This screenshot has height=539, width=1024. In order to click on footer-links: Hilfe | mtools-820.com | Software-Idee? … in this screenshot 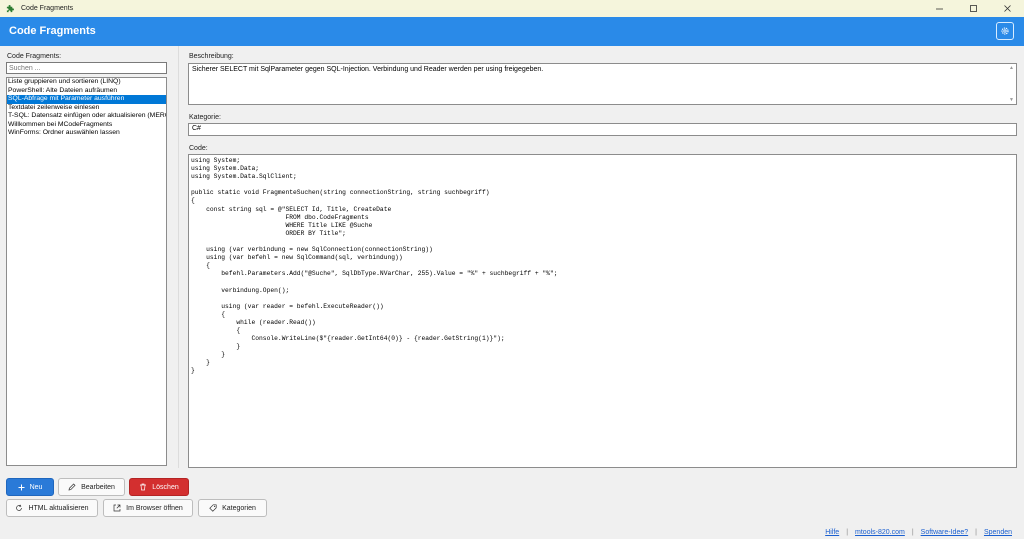, I will do `click(918, 532)`.